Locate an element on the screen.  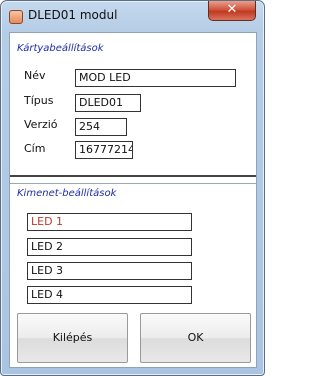
output-settings-section-label: Kimenet-beállítások is located at coordinates (67, 193).